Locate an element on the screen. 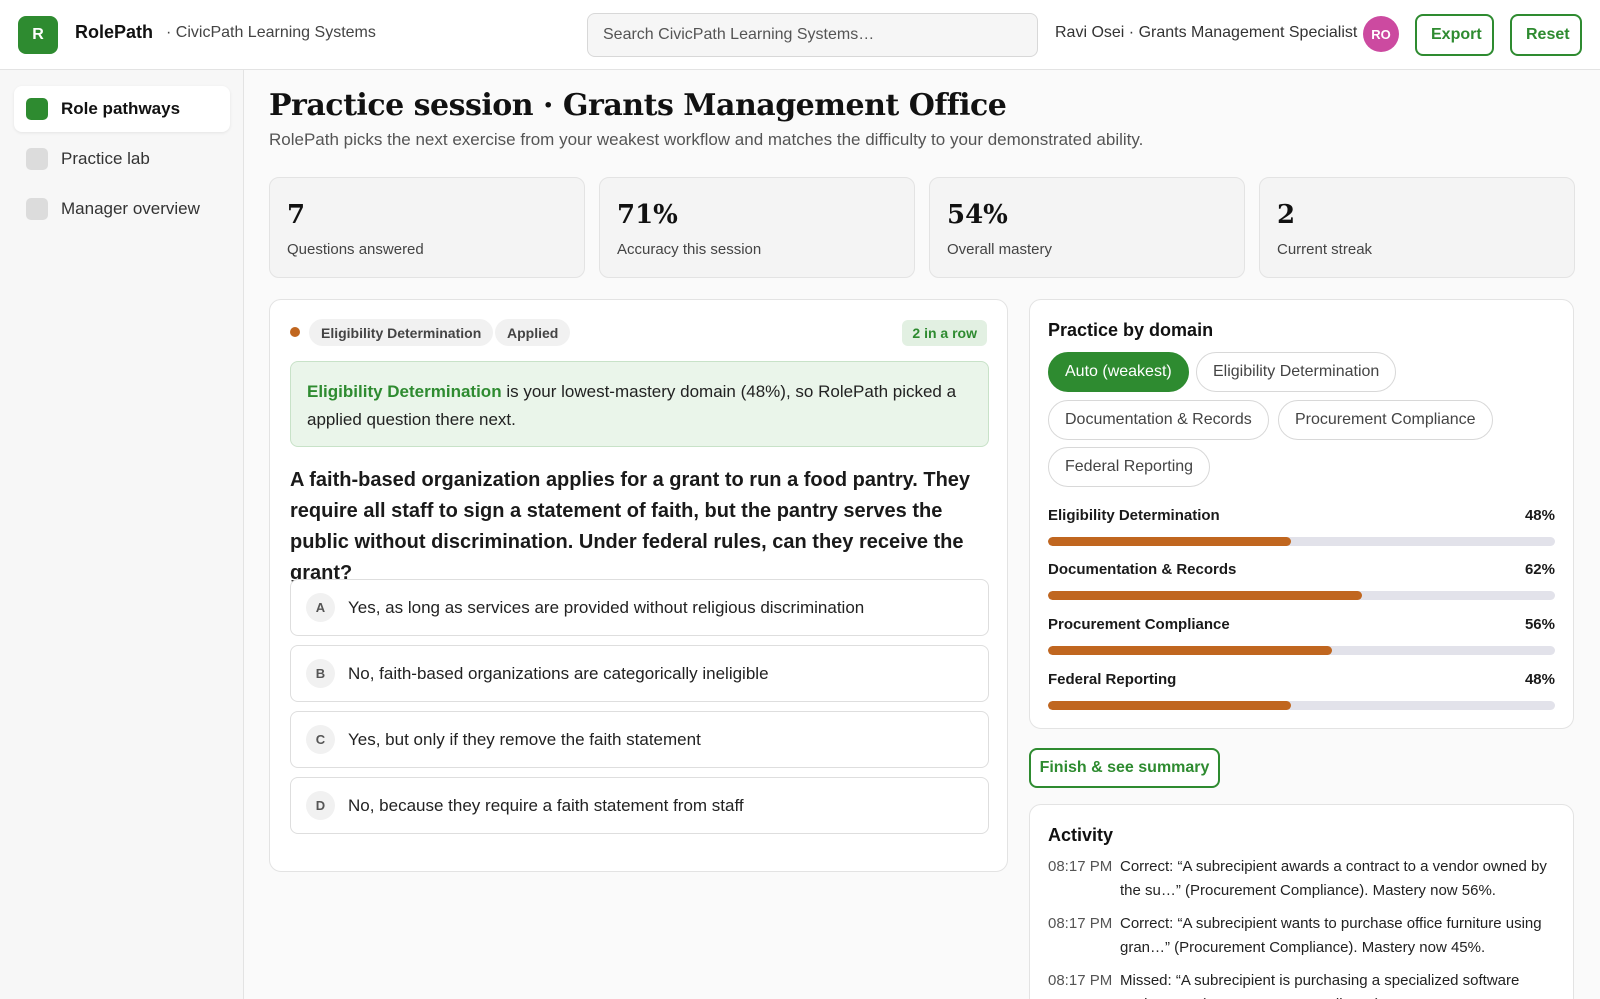  chip-auto-weakest: Auto (weakest) is located at coordinates (1118, 372).